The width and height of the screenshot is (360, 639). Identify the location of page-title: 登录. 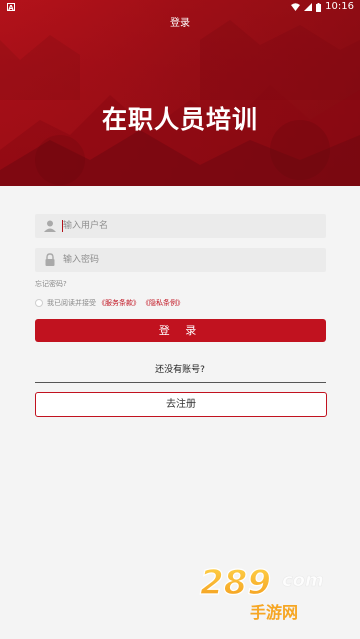
(180, 23).